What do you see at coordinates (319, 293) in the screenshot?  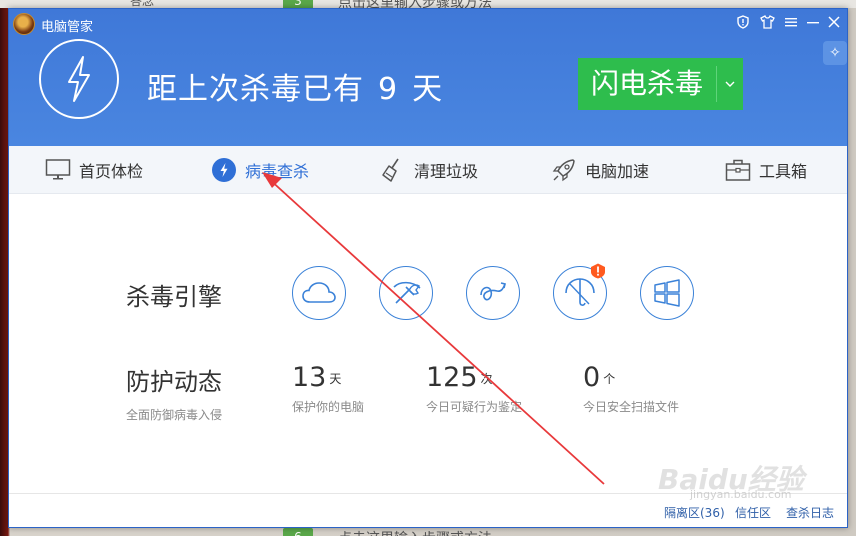 I see `cloud-engine-icon` at bounding box center [319, 293].